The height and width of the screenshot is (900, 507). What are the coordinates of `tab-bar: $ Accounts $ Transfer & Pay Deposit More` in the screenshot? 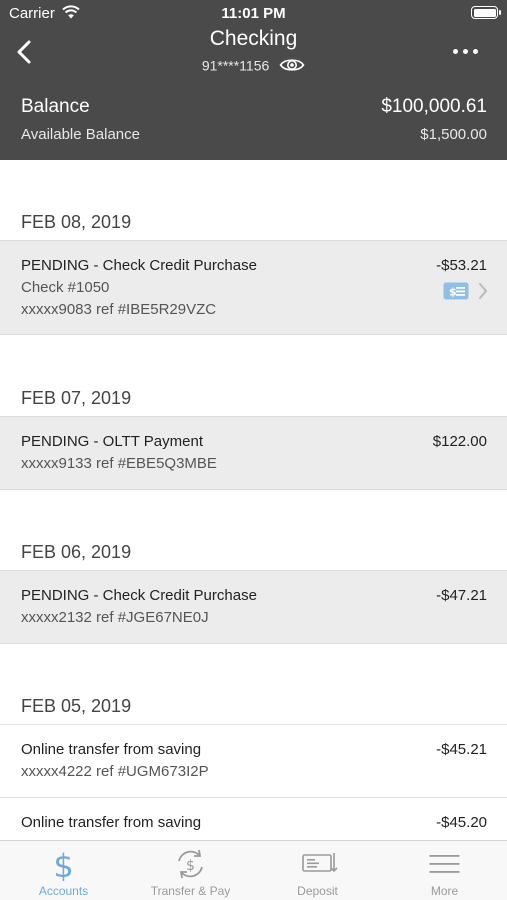 It's located at (253, 870).